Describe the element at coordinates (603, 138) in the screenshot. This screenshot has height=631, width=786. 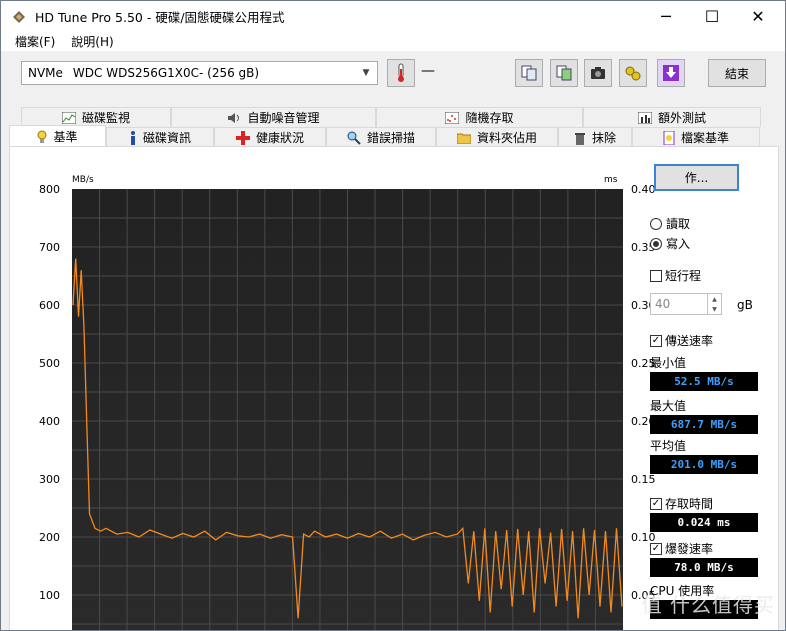
I see `tab-label: 抹除` at that location.